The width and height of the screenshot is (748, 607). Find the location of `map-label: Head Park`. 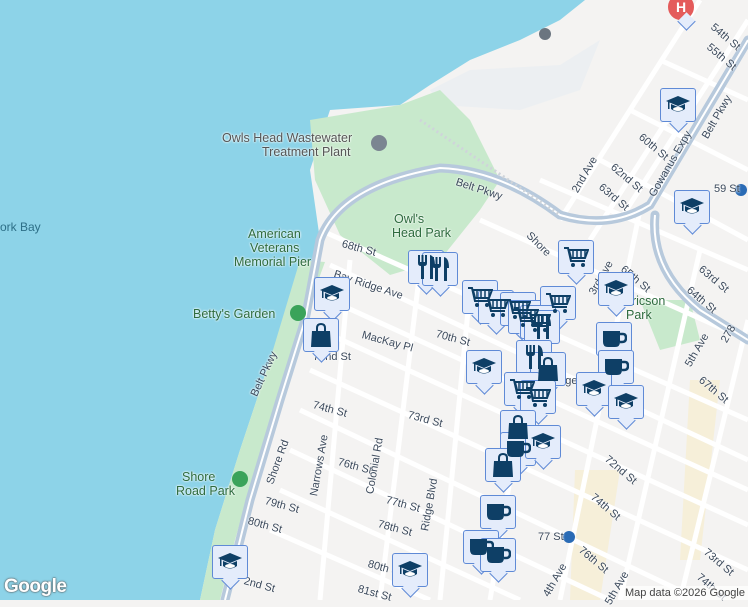

map-label: Head Park is located at coordinates (422, 233).